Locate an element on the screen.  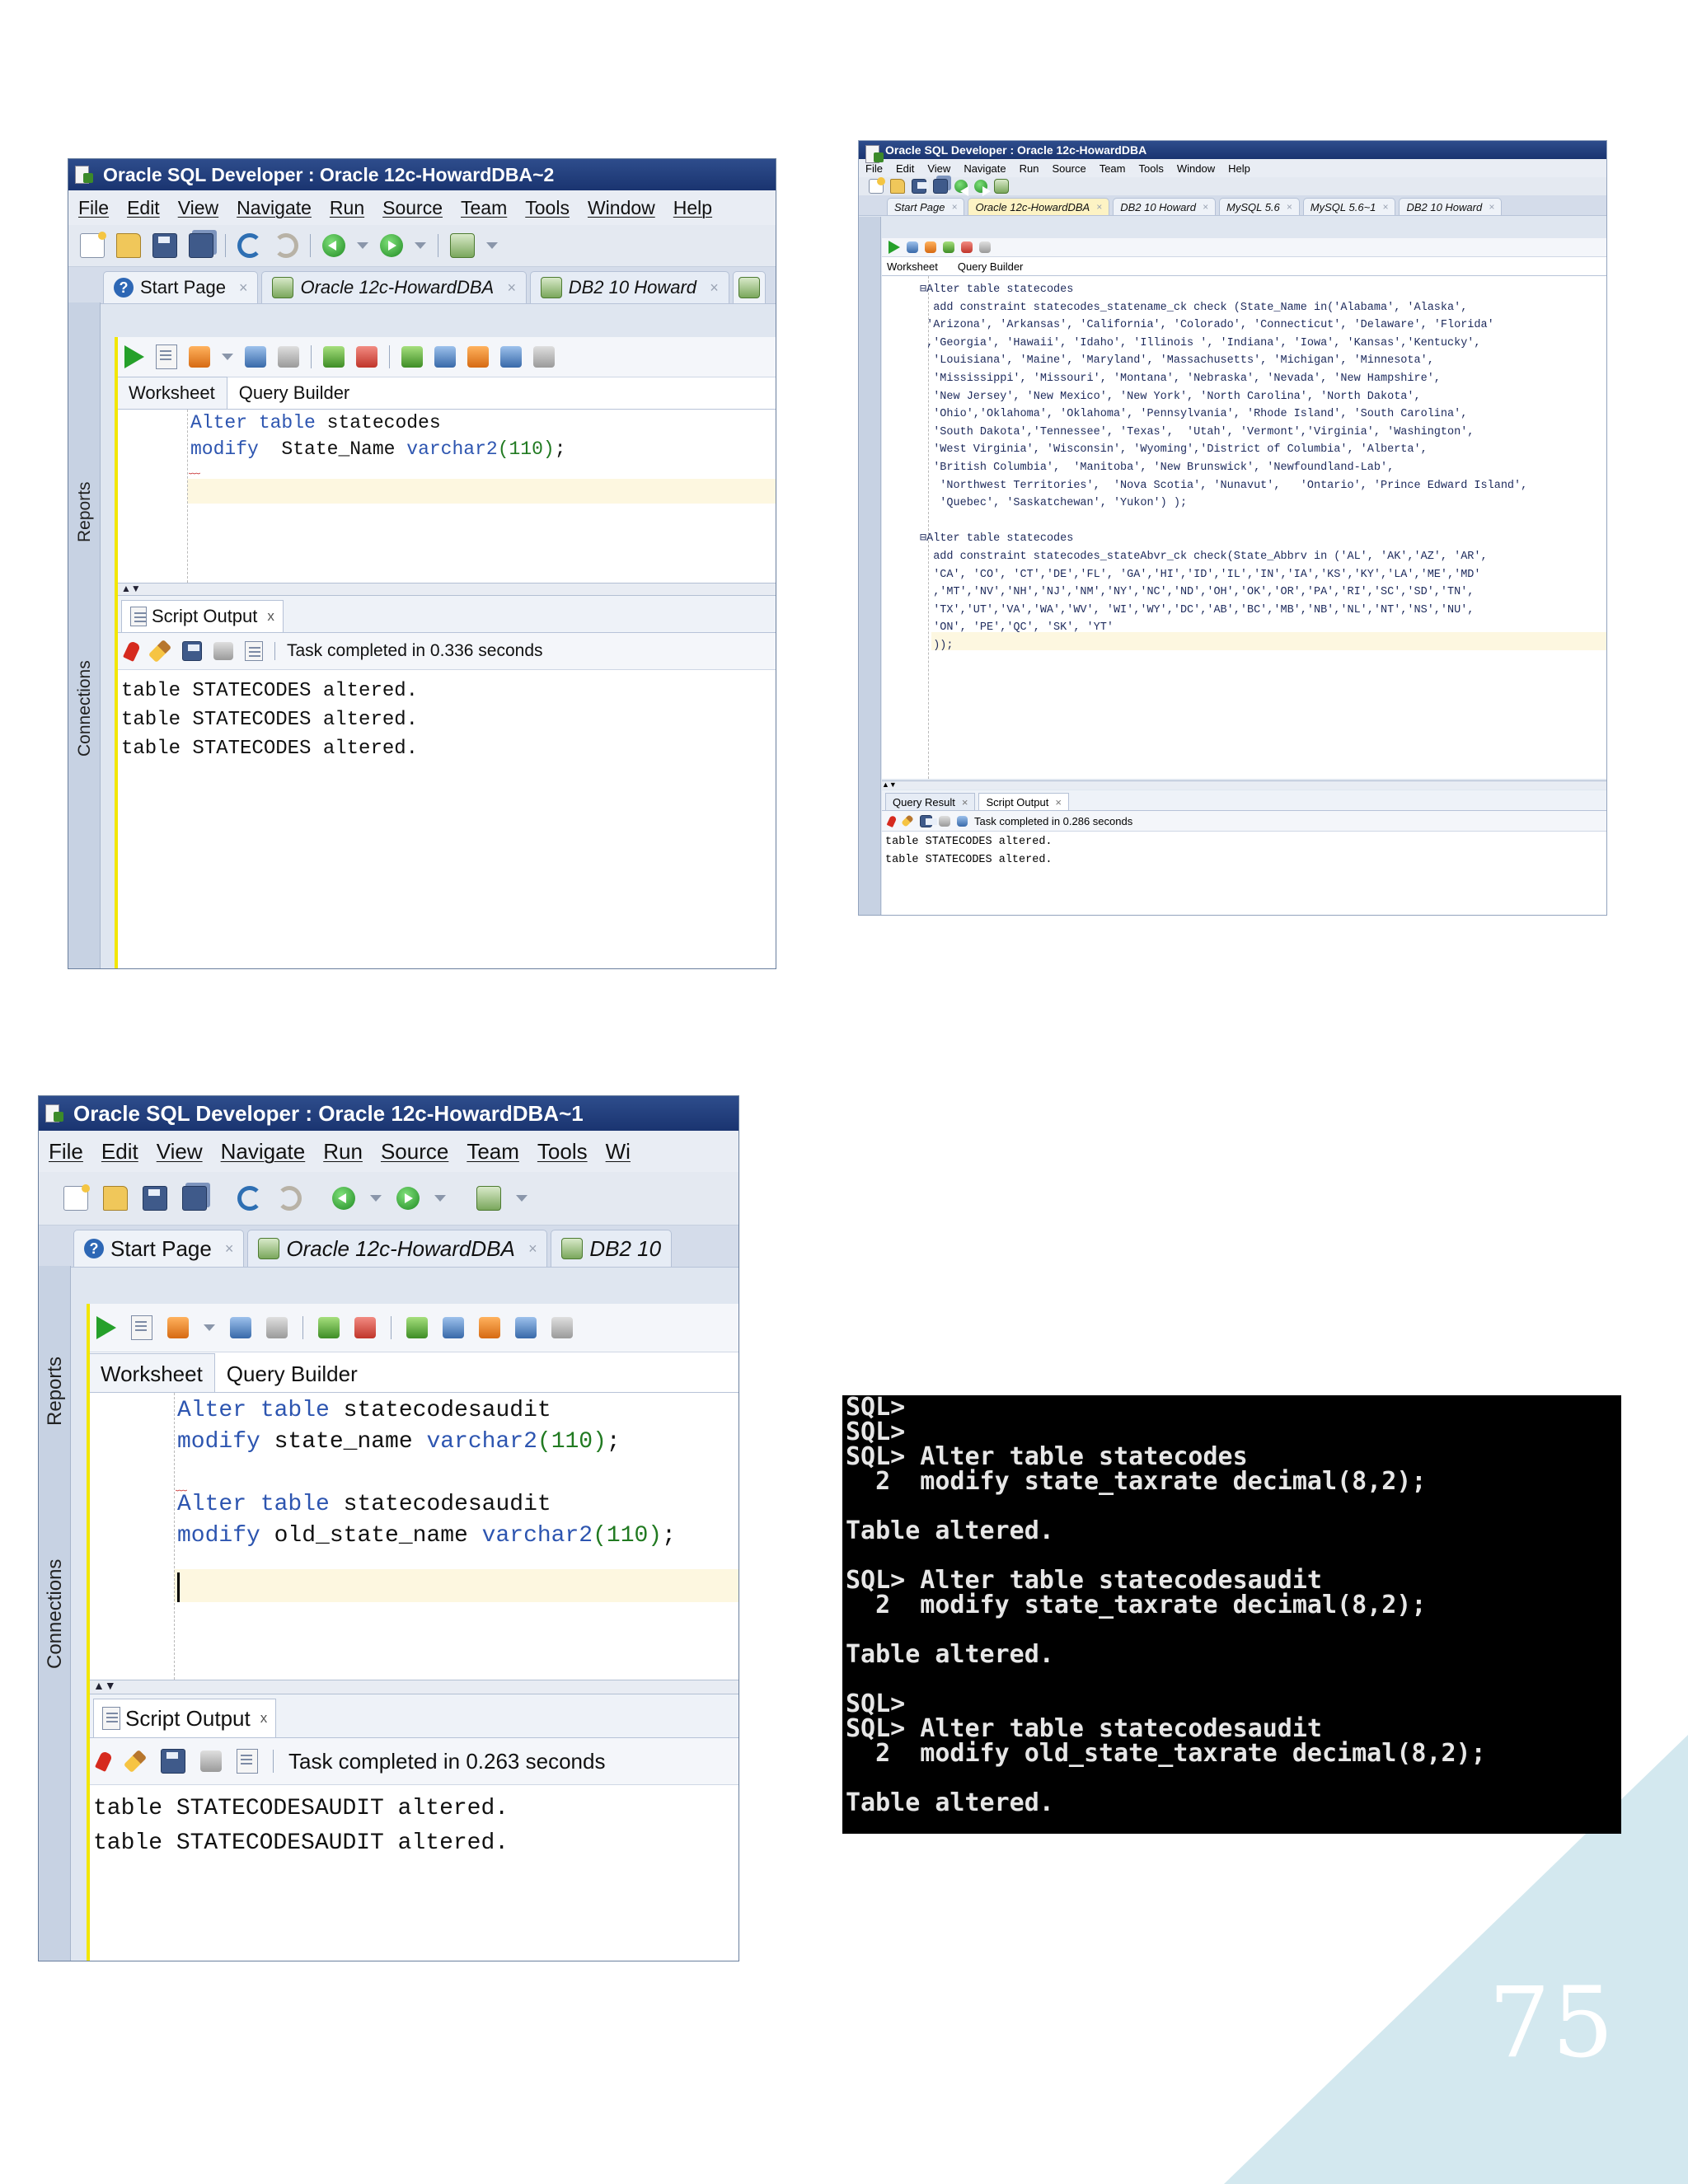
sql-dropdown-icon is located at coordinates (492, 245).